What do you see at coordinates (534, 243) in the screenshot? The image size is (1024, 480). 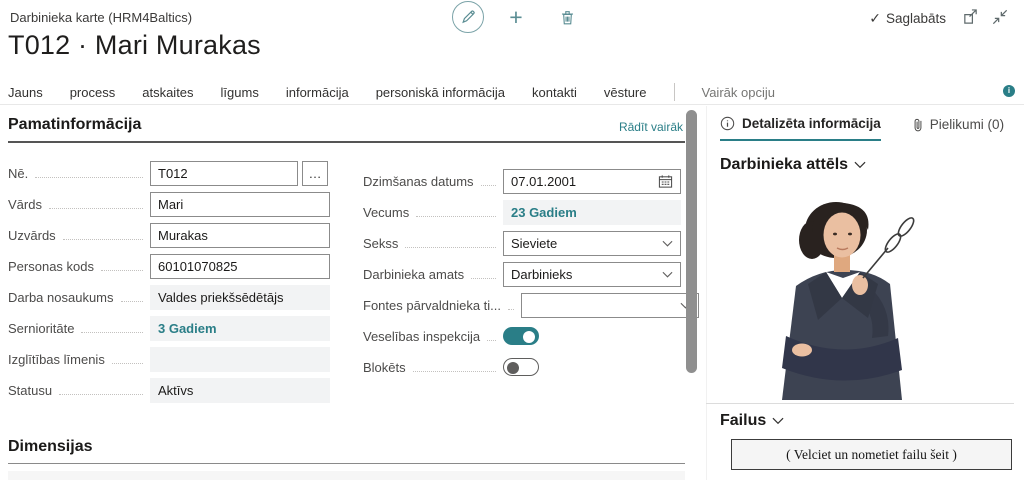 I see `sekss-value: Sieviete` at bounding box center [534, 243].